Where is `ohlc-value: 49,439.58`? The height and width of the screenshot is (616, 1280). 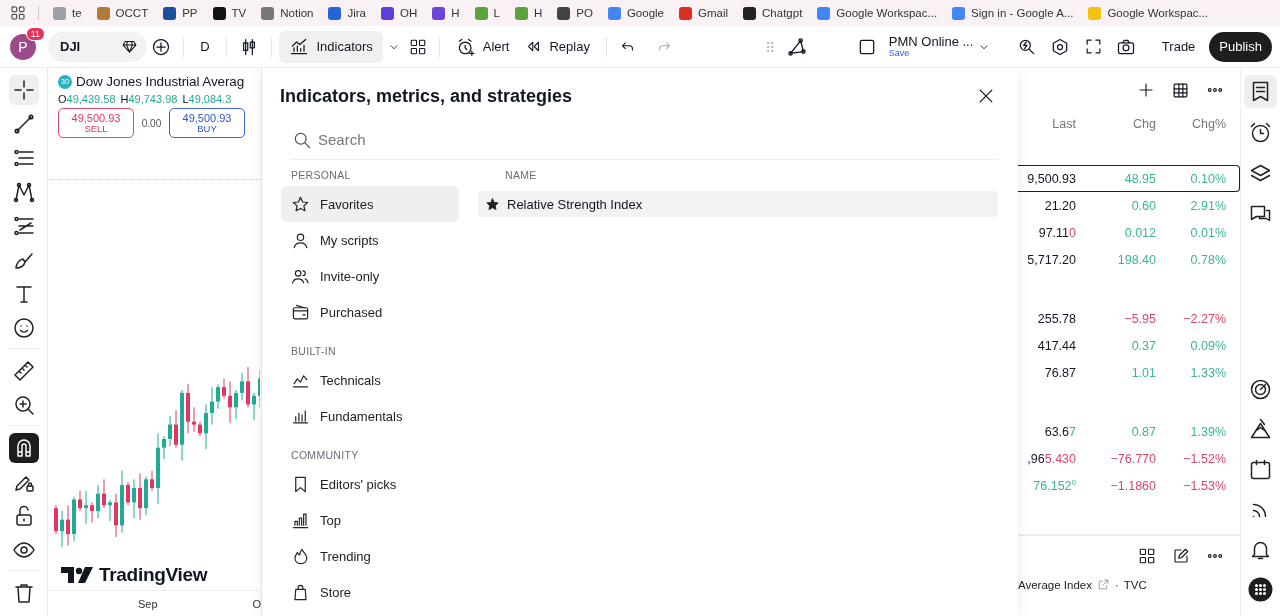
ohlc-value: 49,439.58 is located at coordinates (91, 99).